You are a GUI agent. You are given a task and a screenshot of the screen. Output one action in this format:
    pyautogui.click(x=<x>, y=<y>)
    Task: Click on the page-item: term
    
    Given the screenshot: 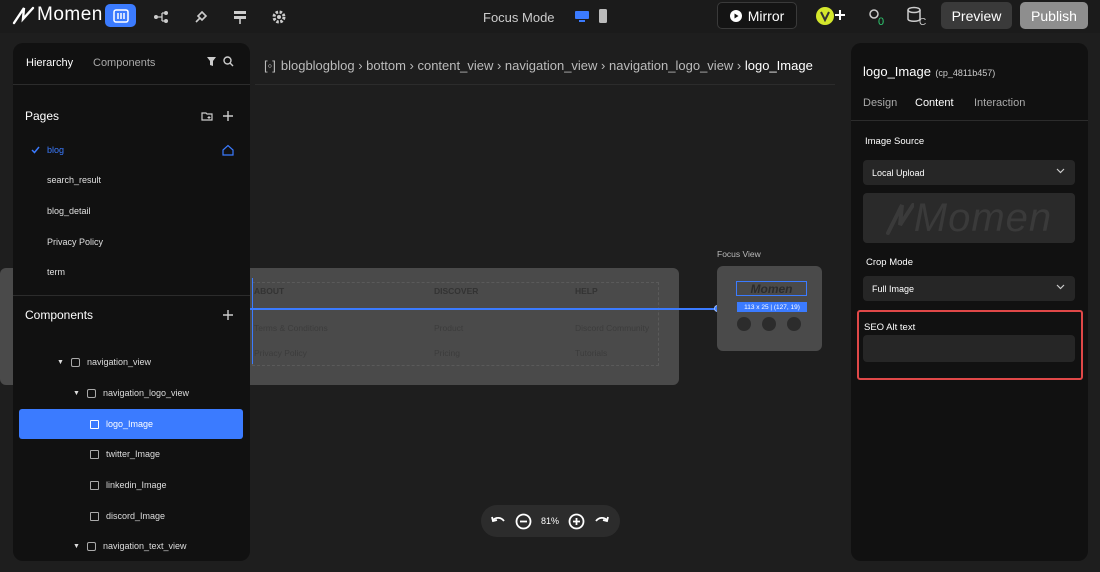 What is the action you would take?
    pyautogui.click(x=56, y=272)
    